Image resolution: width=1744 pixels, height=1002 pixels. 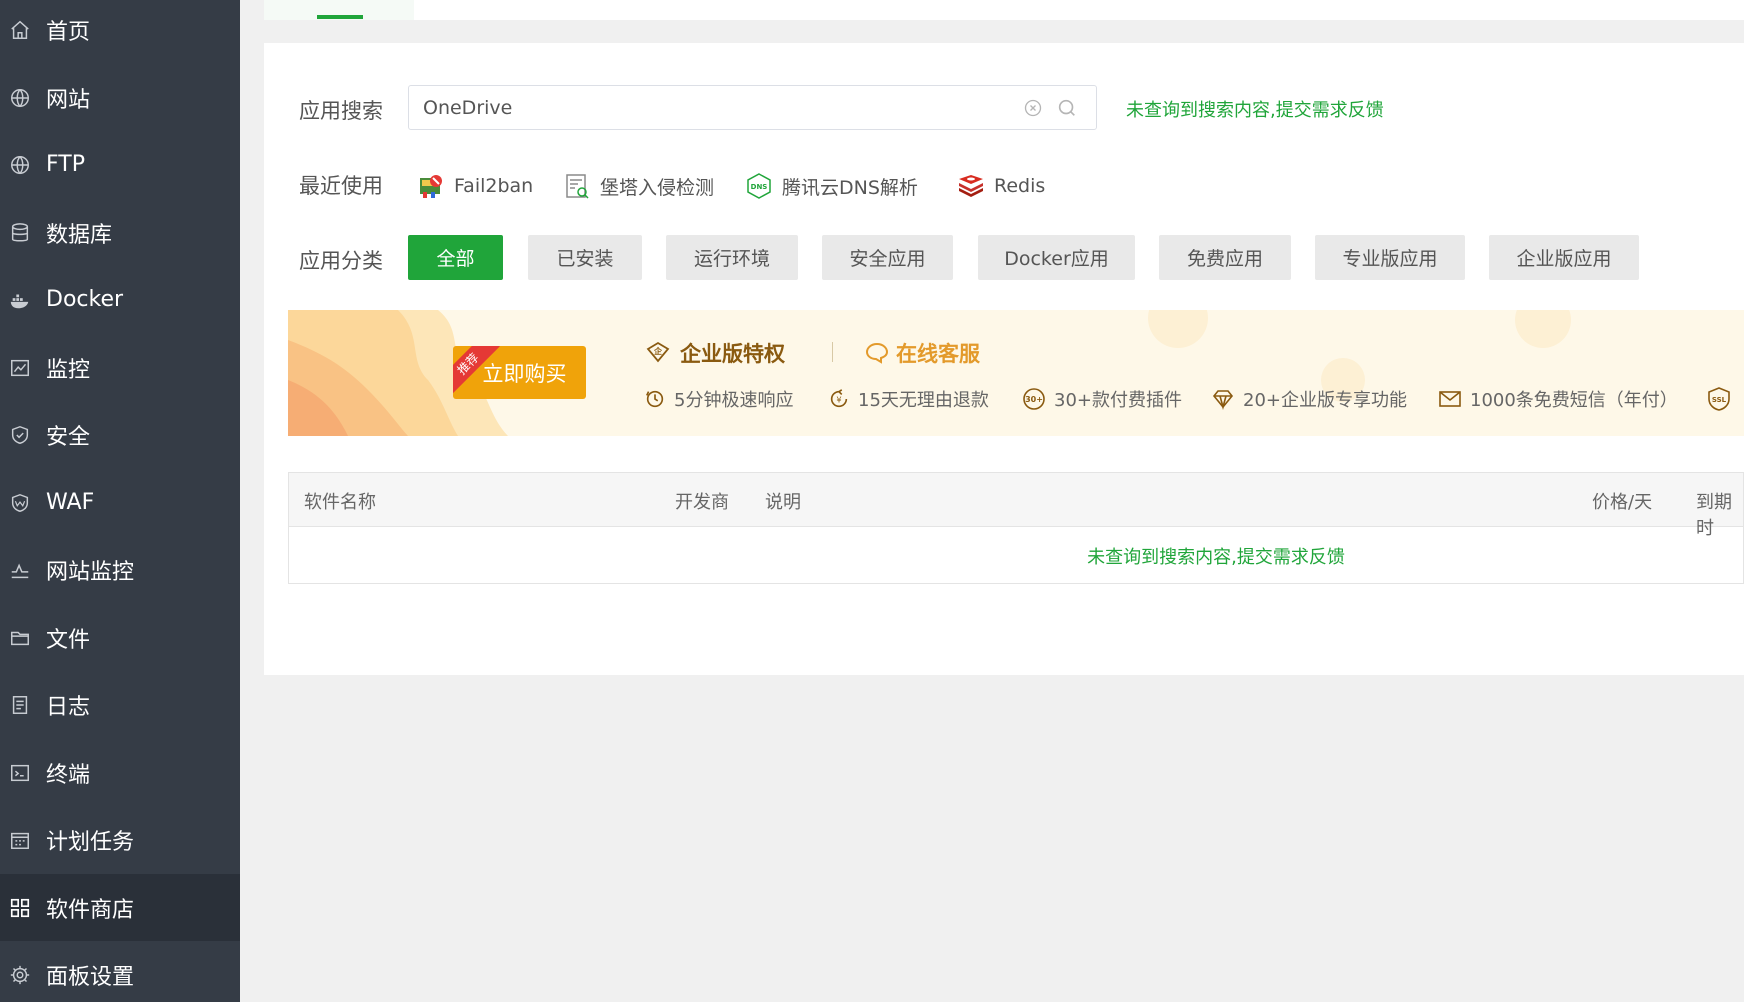 I want to click on enterprise-badge-text: 企, so click(x=658, y=351).